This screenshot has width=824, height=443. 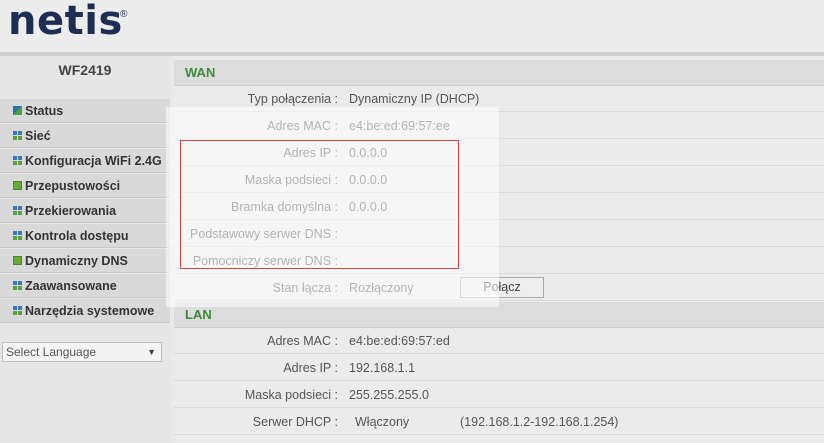 I want to click on row-value: Dynamiczny IP (DHCP), so click(x=414, y=99).